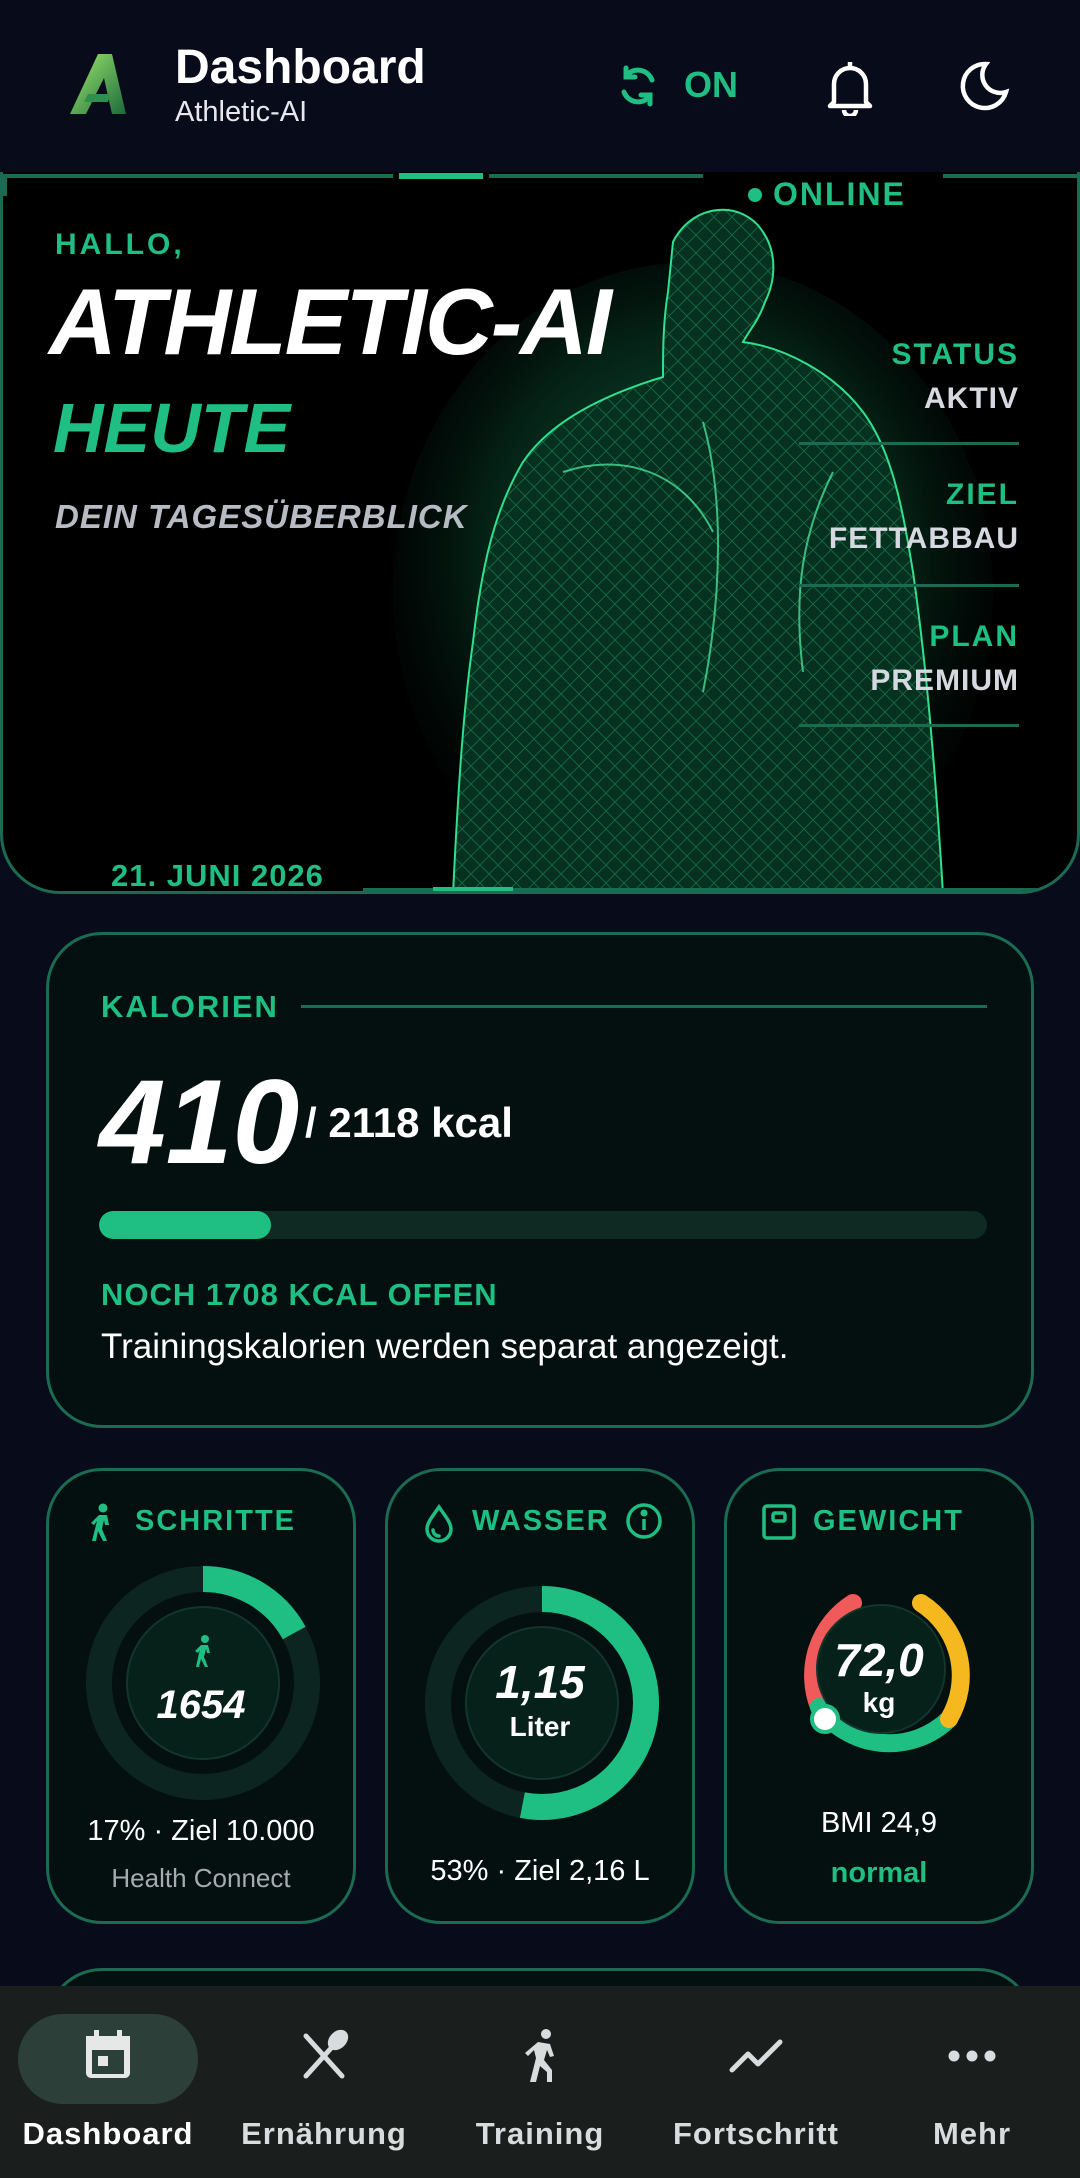 Image resolution: width=1080 pixels, height=2178 pixels. What do you see at coordinates (972, 2082) in the screenshot?
I see `nav-more: Mehr` at bounding box center [972, 2082].